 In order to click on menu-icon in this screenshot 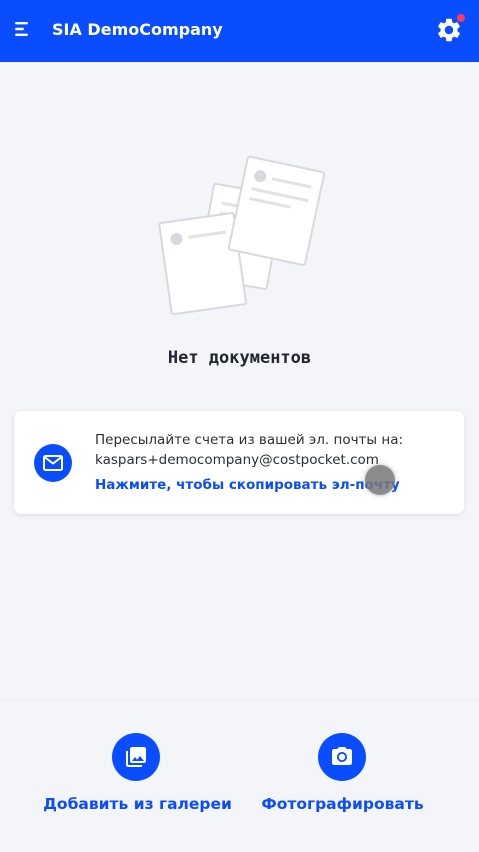, I will do `click(21, 29)`.